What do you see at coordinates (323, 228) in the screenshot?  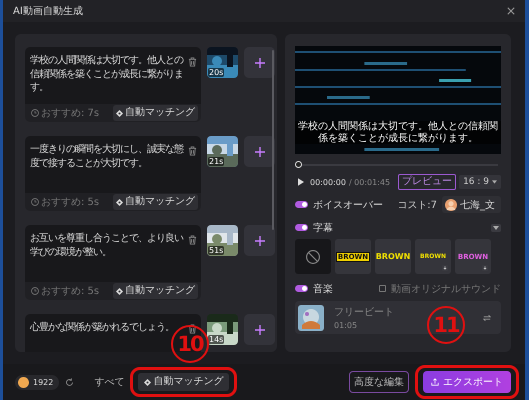 I see `subtitle-label: 字幕` at bounding box center [323, 228].